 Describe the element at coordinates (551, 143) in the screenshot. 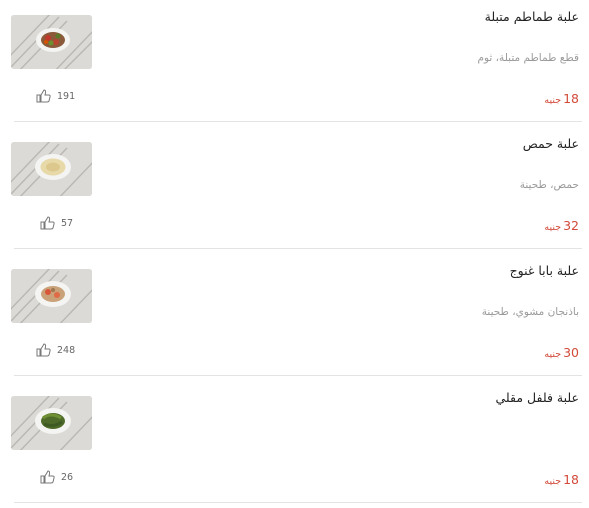

I see `item-title: علبة حمص` at that location.